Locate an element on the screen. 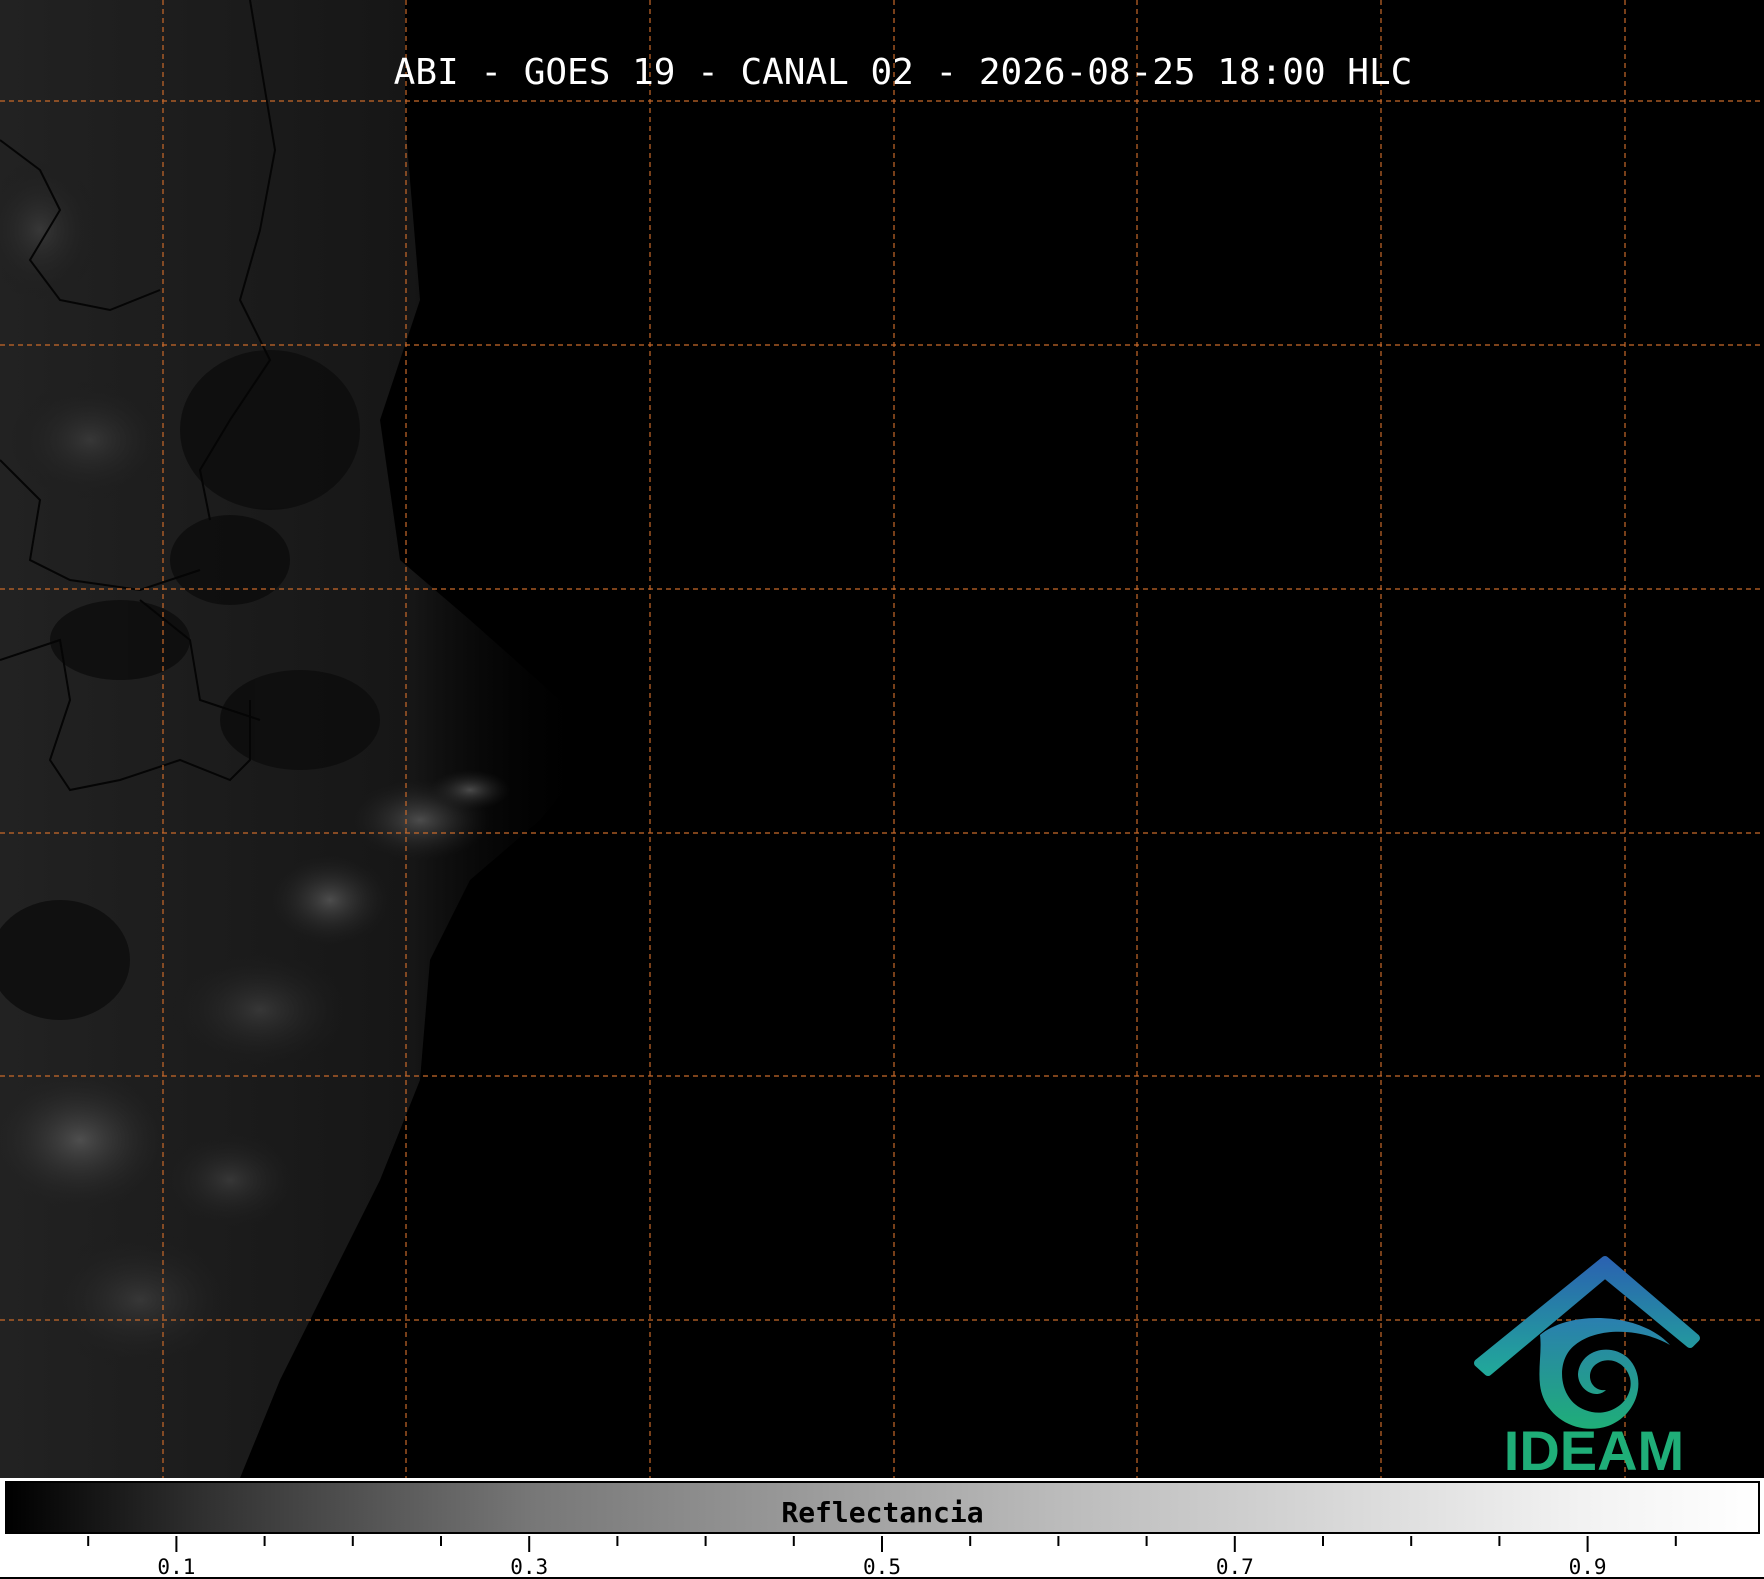  colorbar-container: Reflectancia 0.1 0.3 0.5 0.7 0.9 is located at coordinates (882, 1528).